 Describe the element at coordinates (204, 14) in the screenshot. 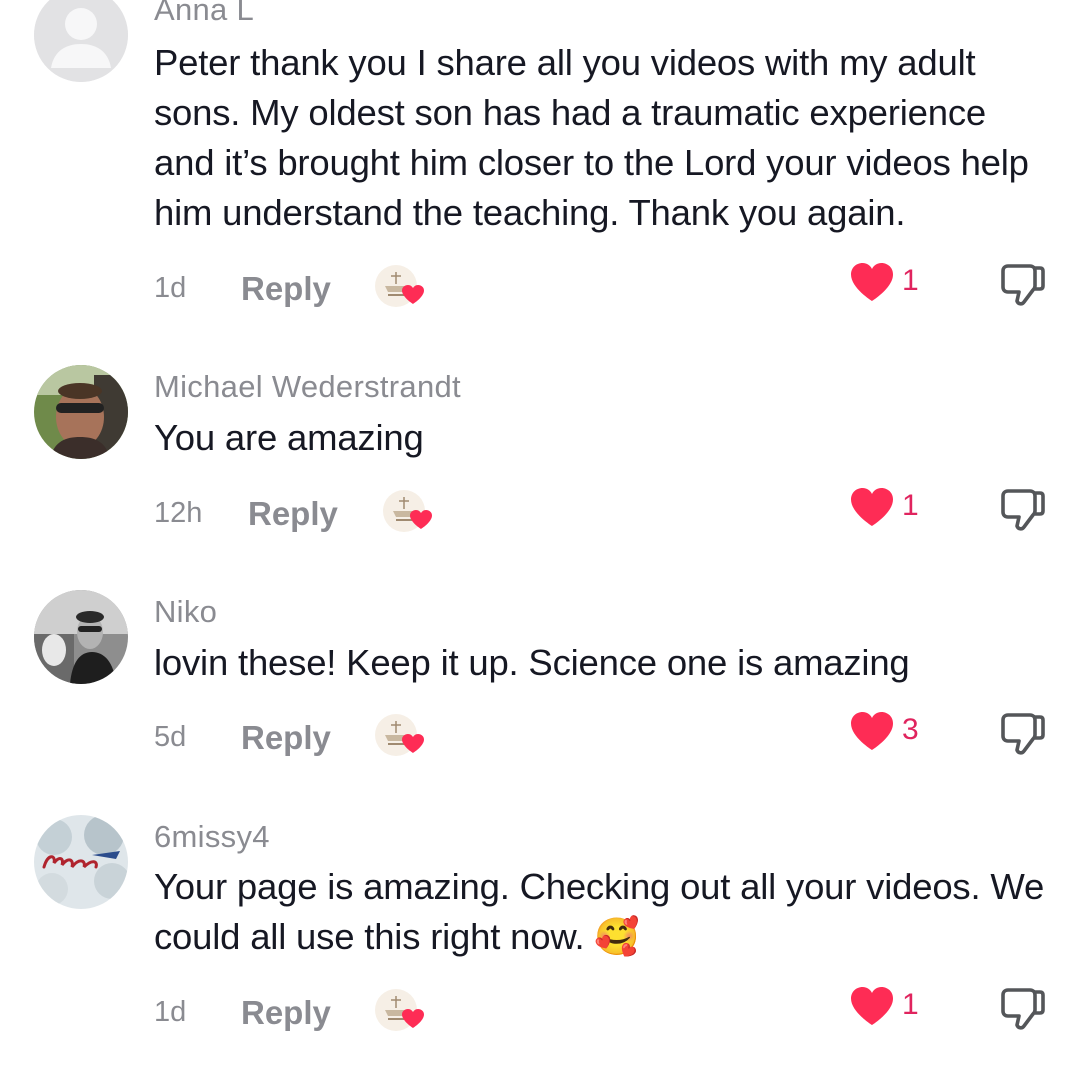

I see `comment-username: Anna L` at that location.